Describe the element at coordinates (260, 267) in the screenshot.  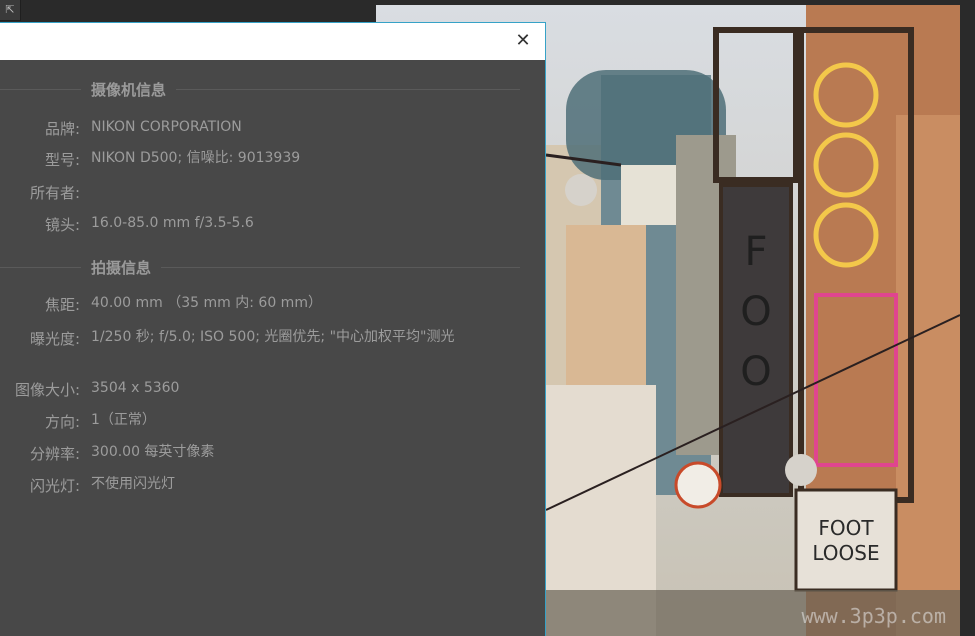
I see `section-header-shooting: 拍摄信息` at that location.